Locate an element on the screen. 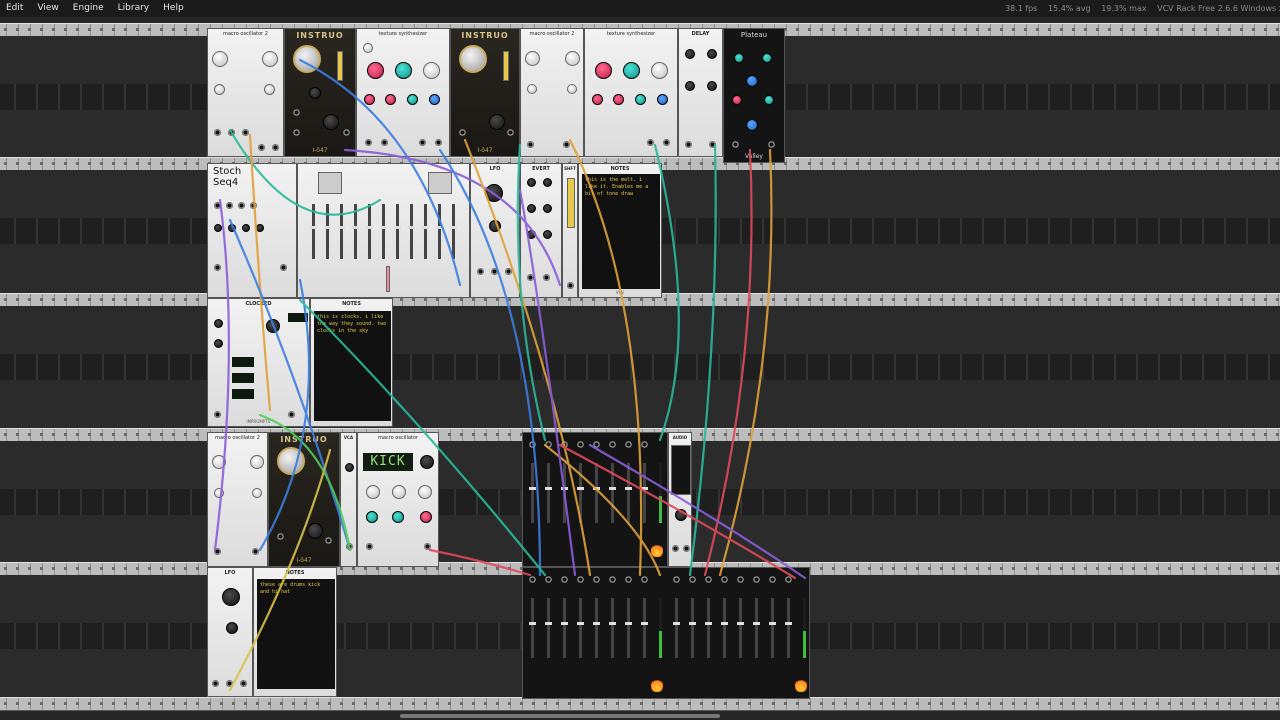 The height and width of the screenshot is (720, 1280). menu-engine: Engine is located at coordinates (88, 8).